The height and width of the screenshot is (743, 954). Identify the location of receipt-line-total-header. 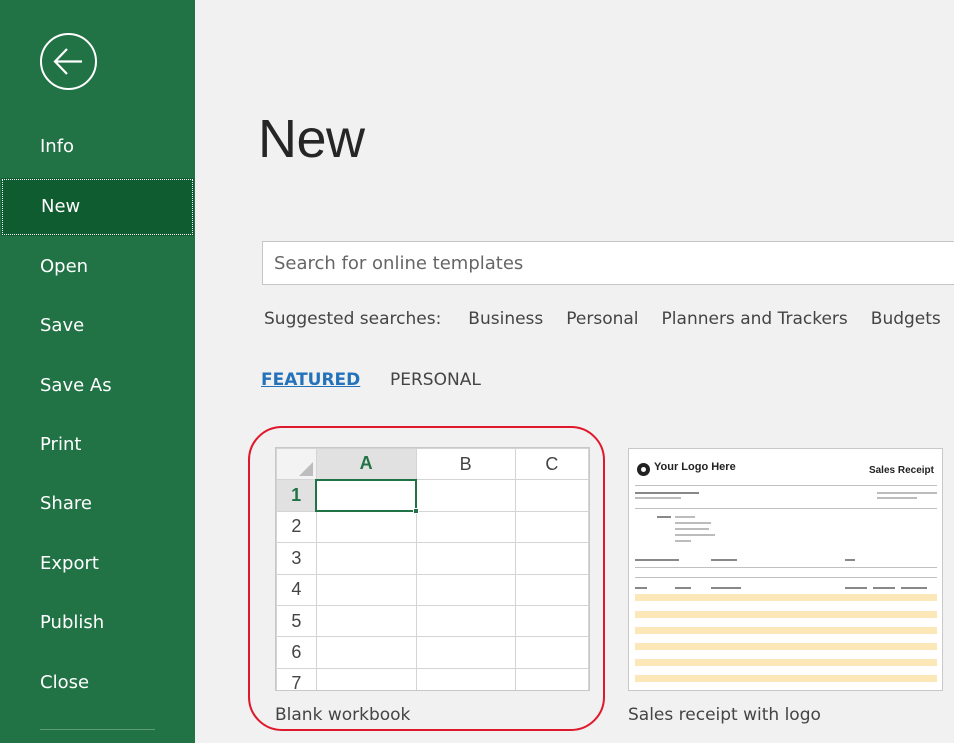
(914, 588).